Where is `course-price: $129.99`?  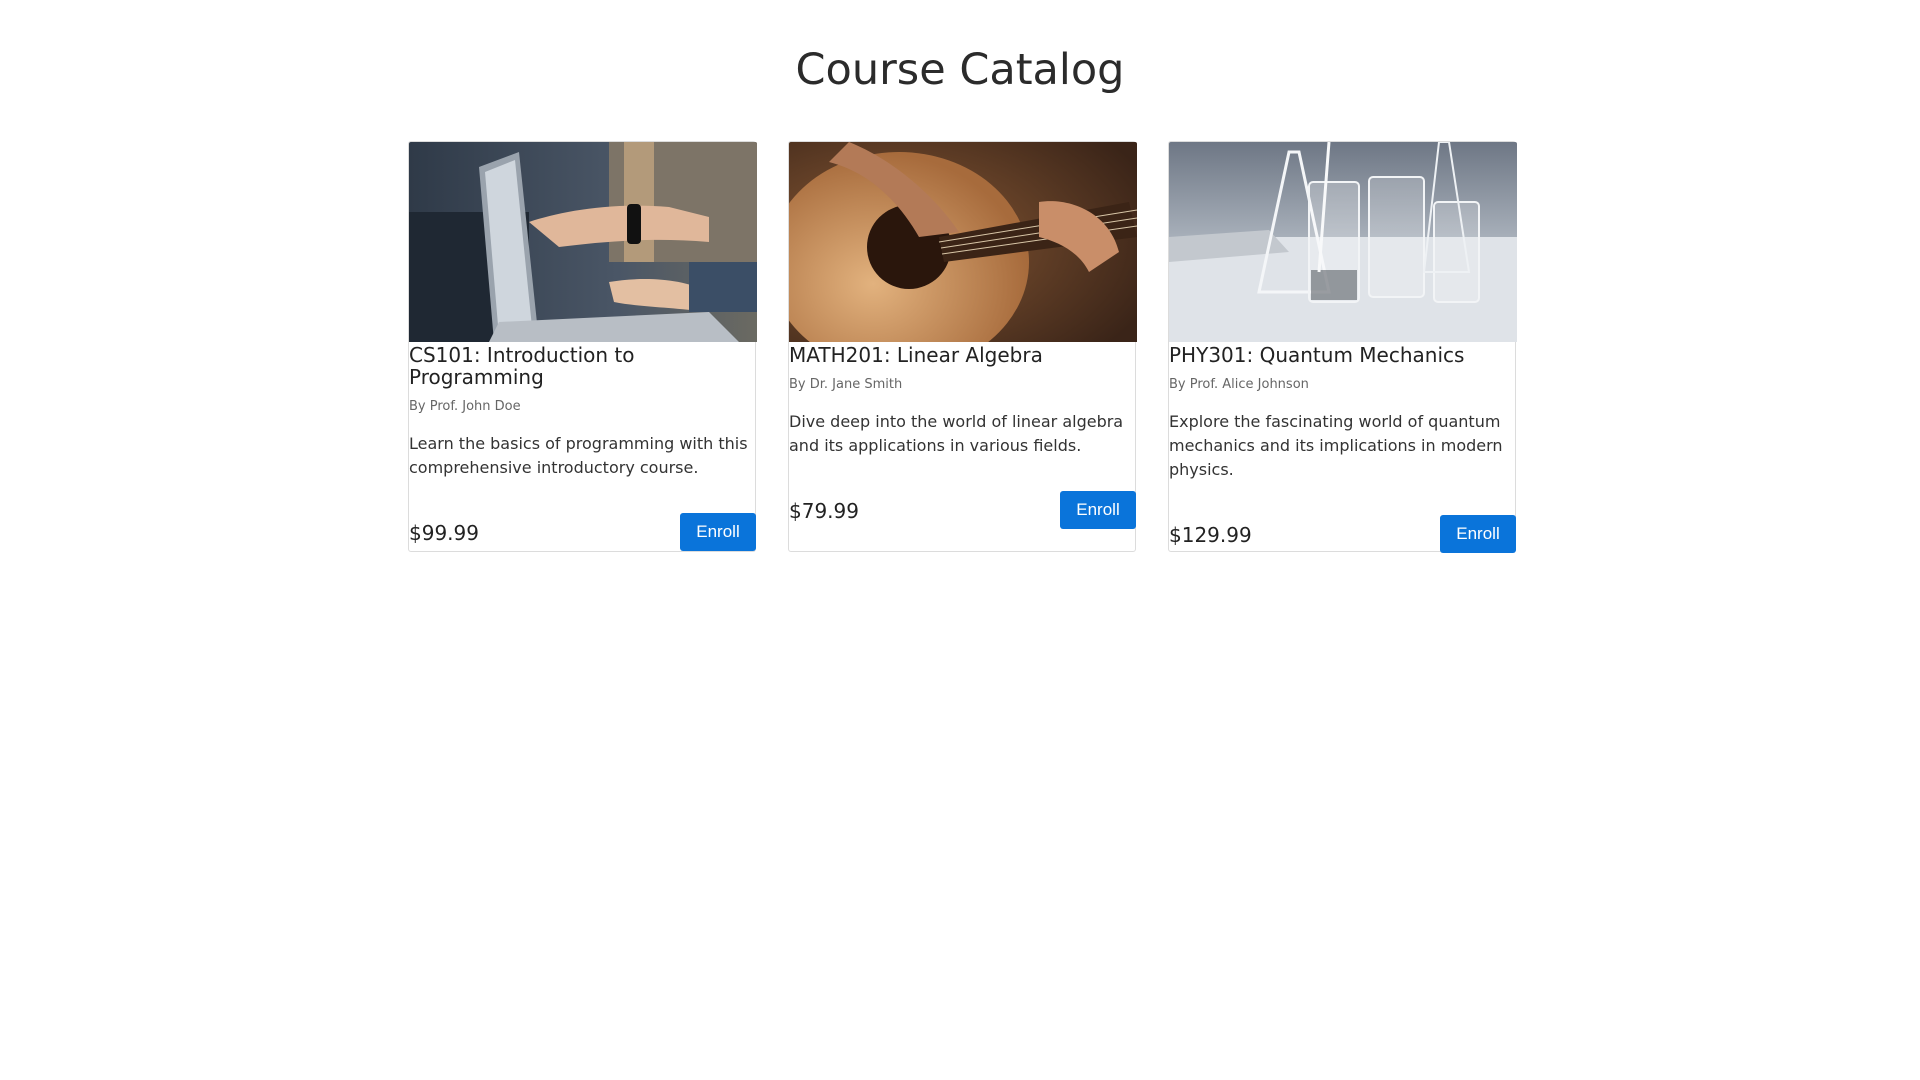 course-price: $129.99 is located at coordinates (1210, 535).